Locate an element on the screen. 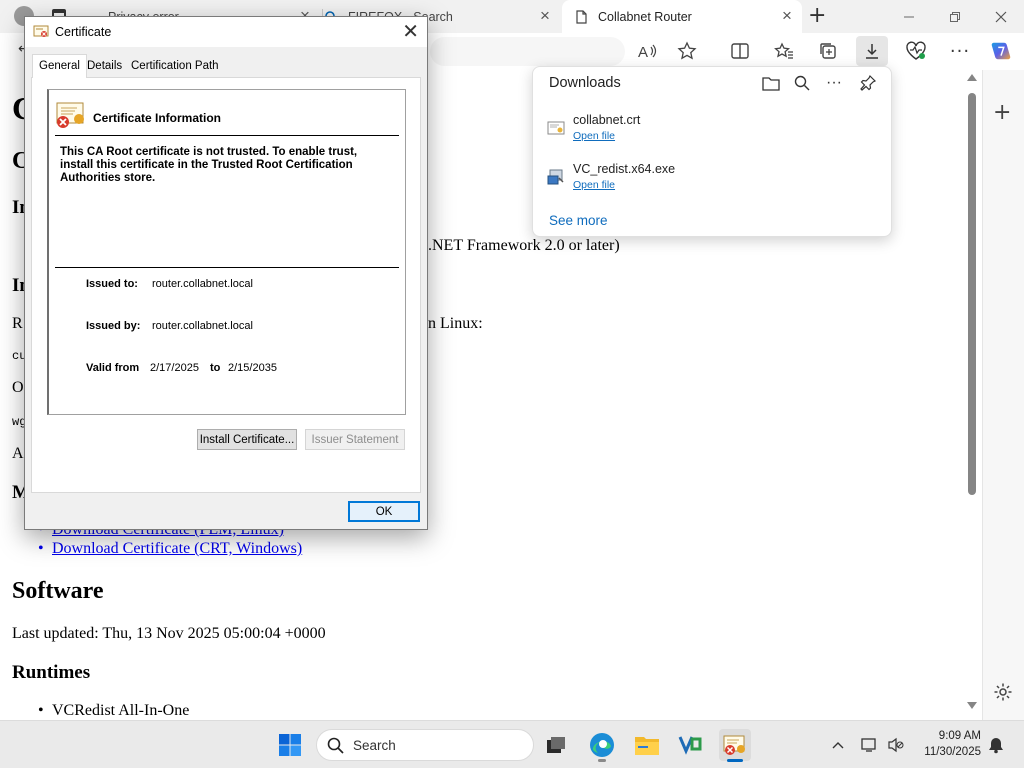 Image resolution: width=1024 pixels, height=768 pixels. page-scrollbar is located at coordinates (973, 395).